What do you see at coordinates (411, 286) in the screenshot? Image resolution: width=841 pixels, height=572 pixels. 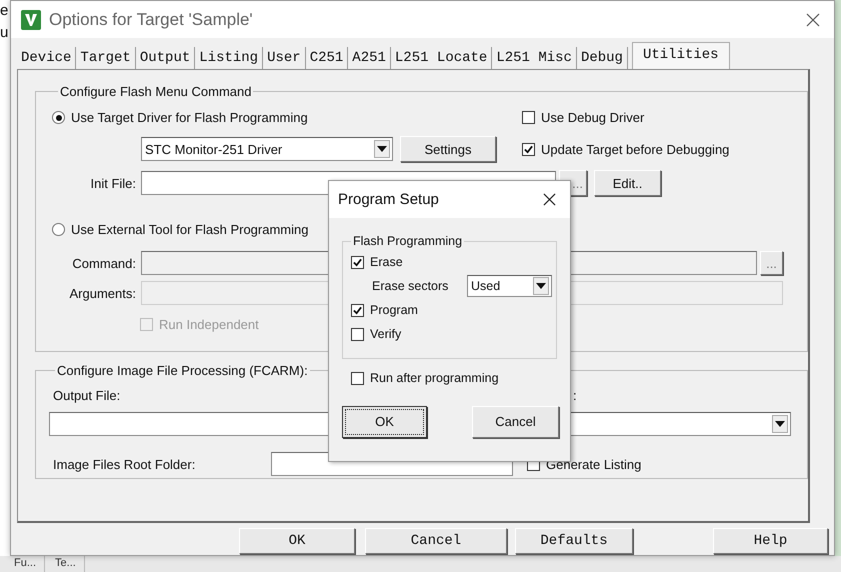 I see `field-label: Erase sectors` at bounding box center [411, 286].